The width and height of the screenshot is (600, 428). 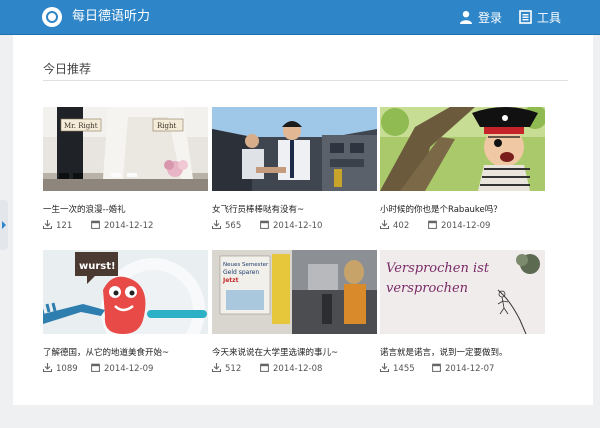 I want to click on card-thumbnail: Mr. Right Right, so click(x=125, y=149).